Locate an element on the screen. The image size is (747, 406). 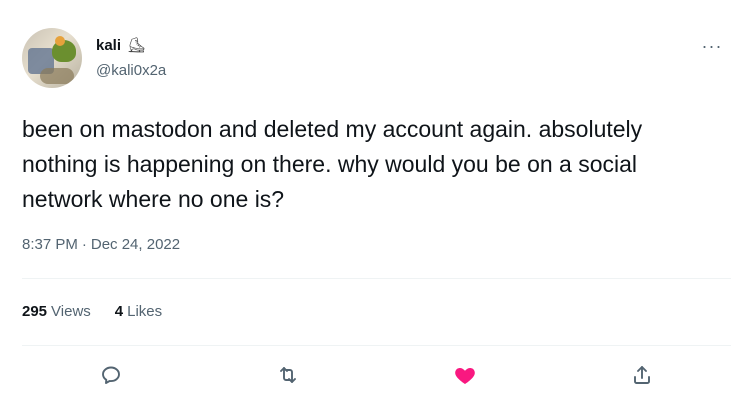
name-row: kali ⛸ is located at coordinates (121, 45).